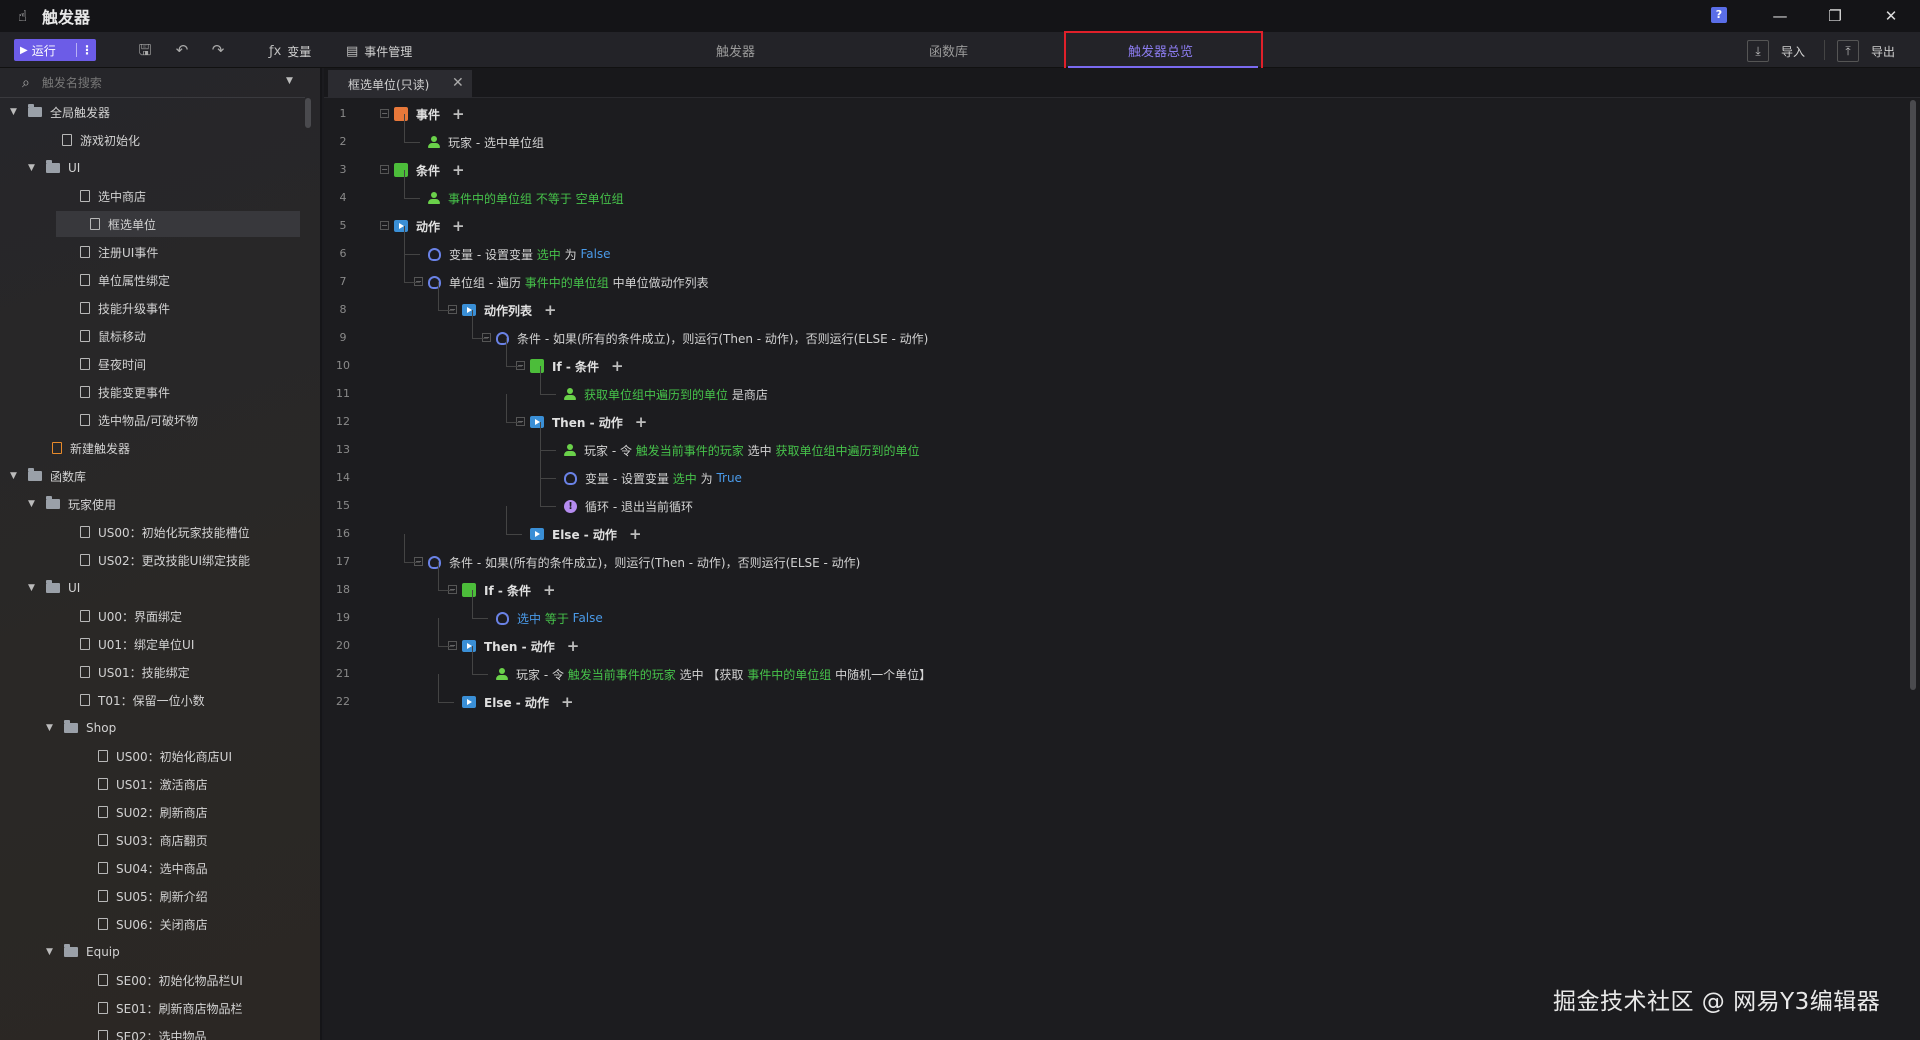 The image size is (1920, 1040). I want to click on close-icon: ✕, so click(458, 83).